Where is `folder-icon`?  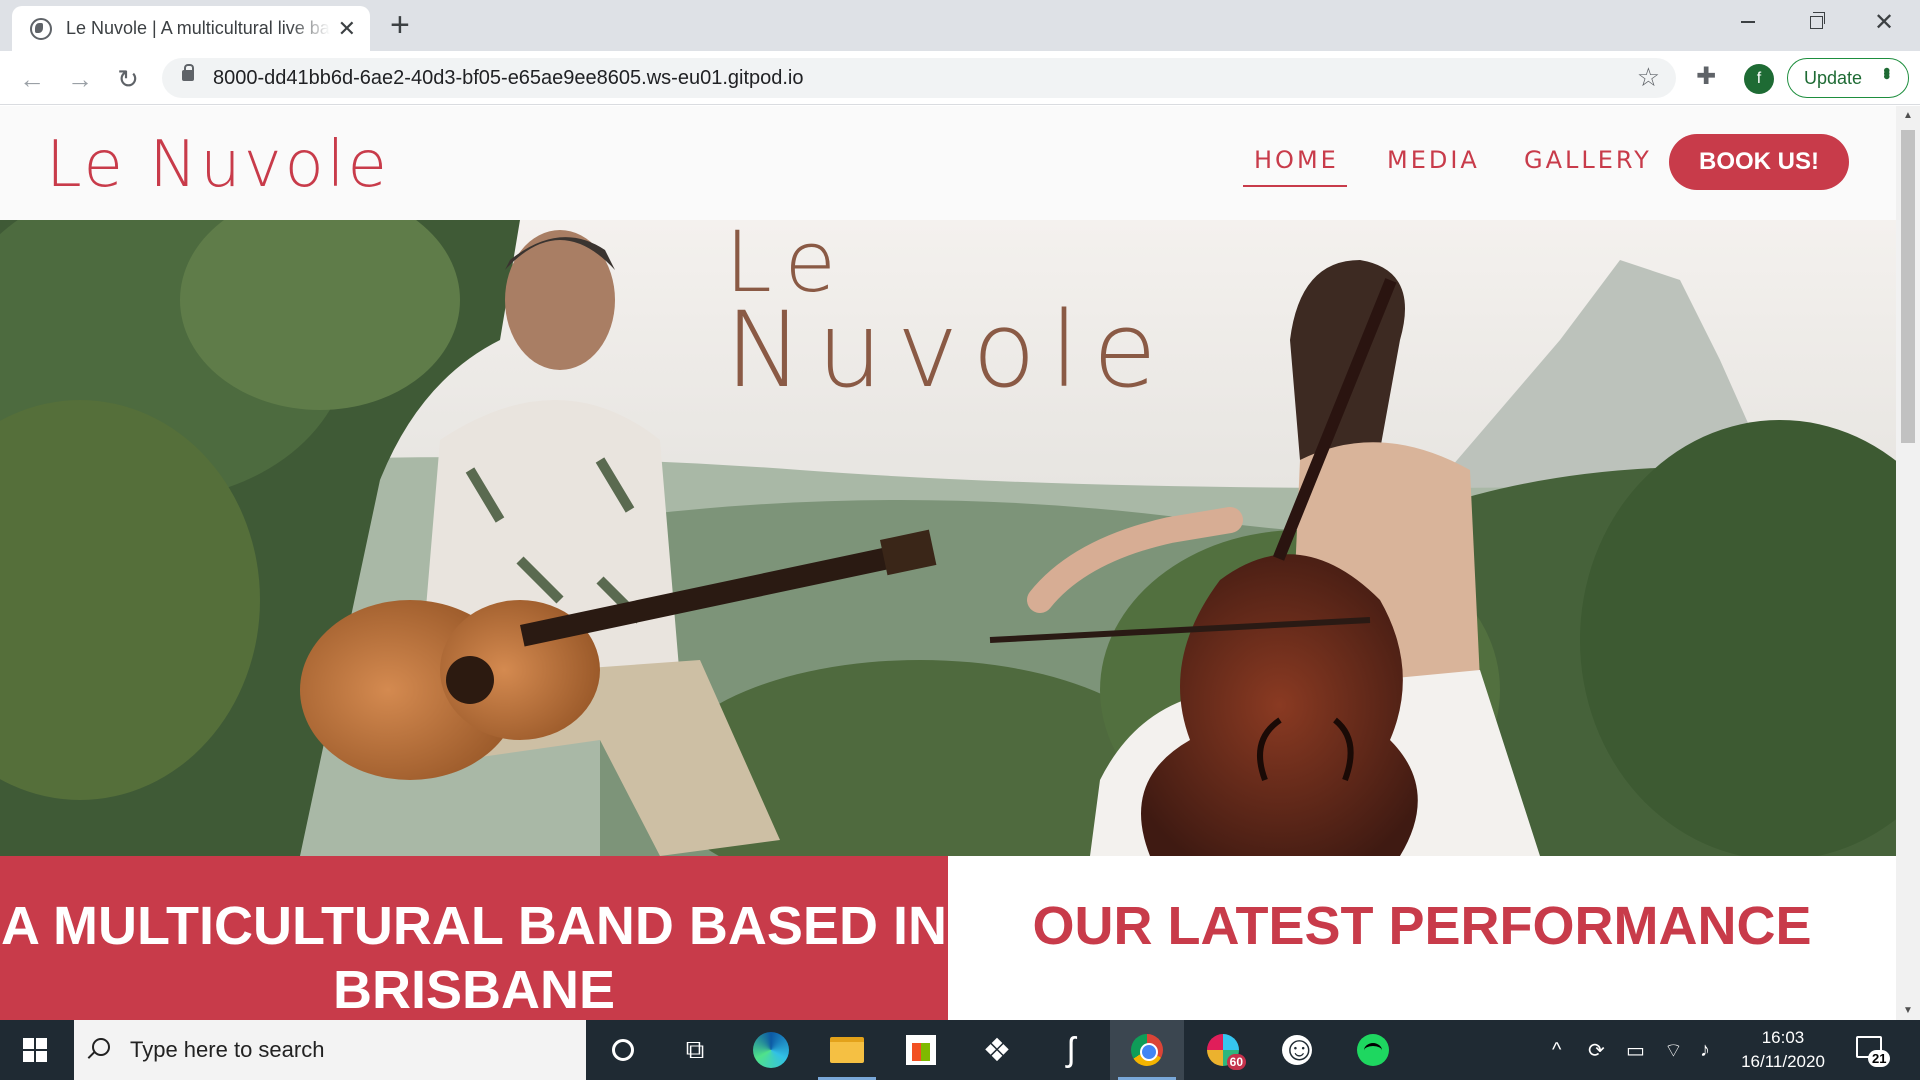 folder-icon is located at coordinates (847, 1050).